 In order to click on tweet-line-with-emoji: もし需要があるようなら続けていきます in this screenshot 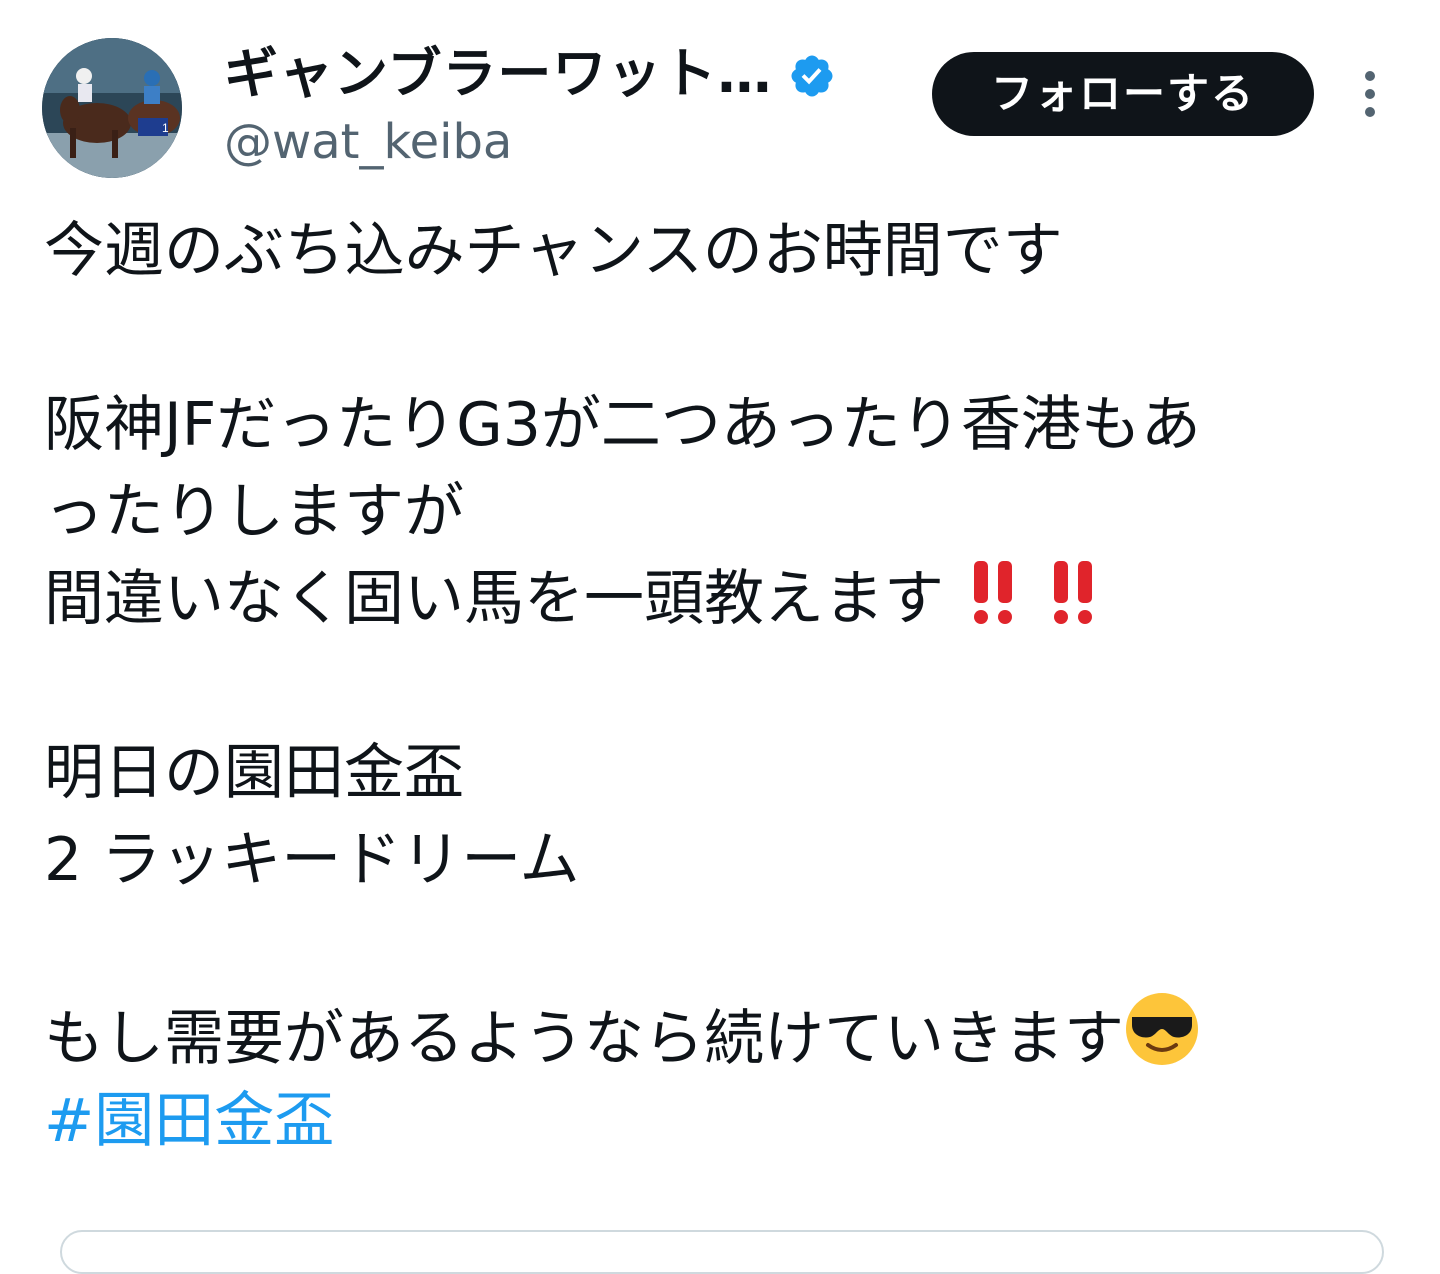, I will do `click(714, 1034)`.